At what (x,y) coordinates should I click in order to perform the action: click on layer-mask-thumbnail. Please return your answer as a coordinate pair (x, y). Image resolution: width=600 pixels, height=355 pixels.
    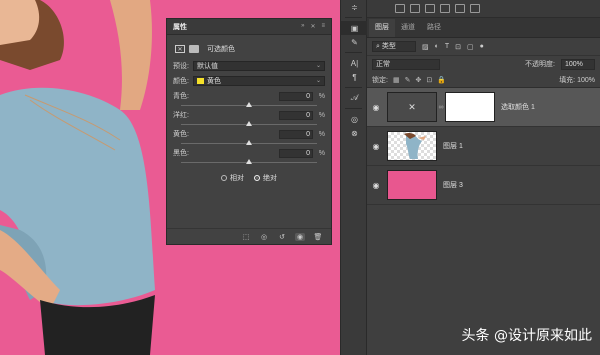
    Looking at the image, I should click on (470, 107).